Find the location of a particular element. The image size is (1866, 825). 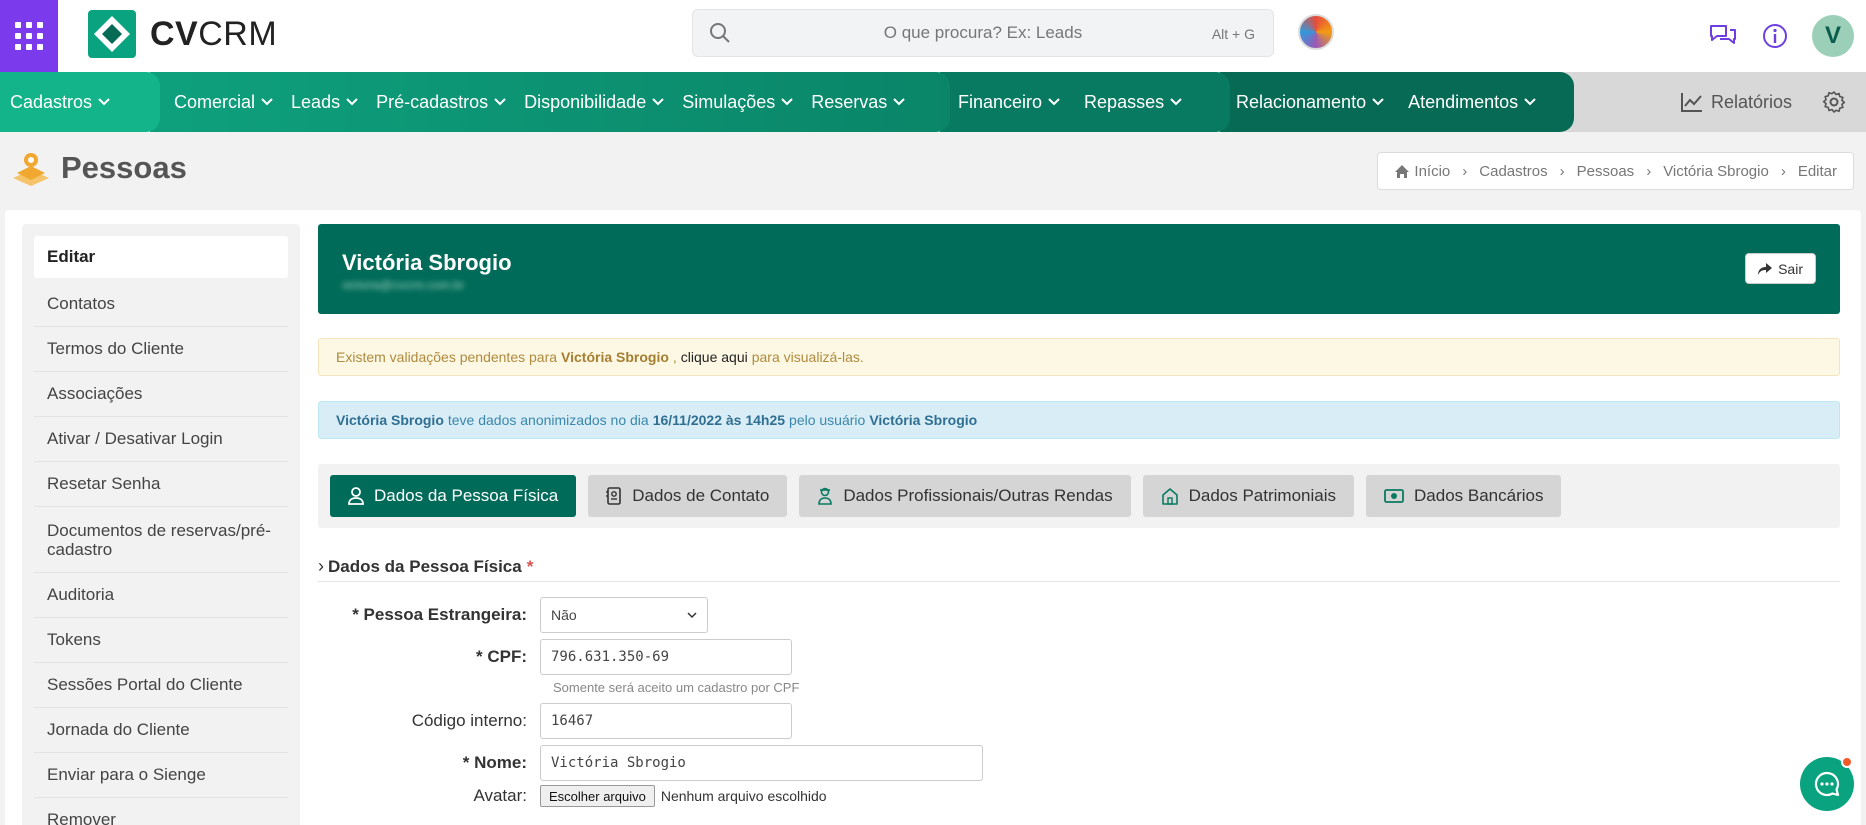

search-placeholder: O que procura? Ex: Leads is located at coordinates (983, 32).